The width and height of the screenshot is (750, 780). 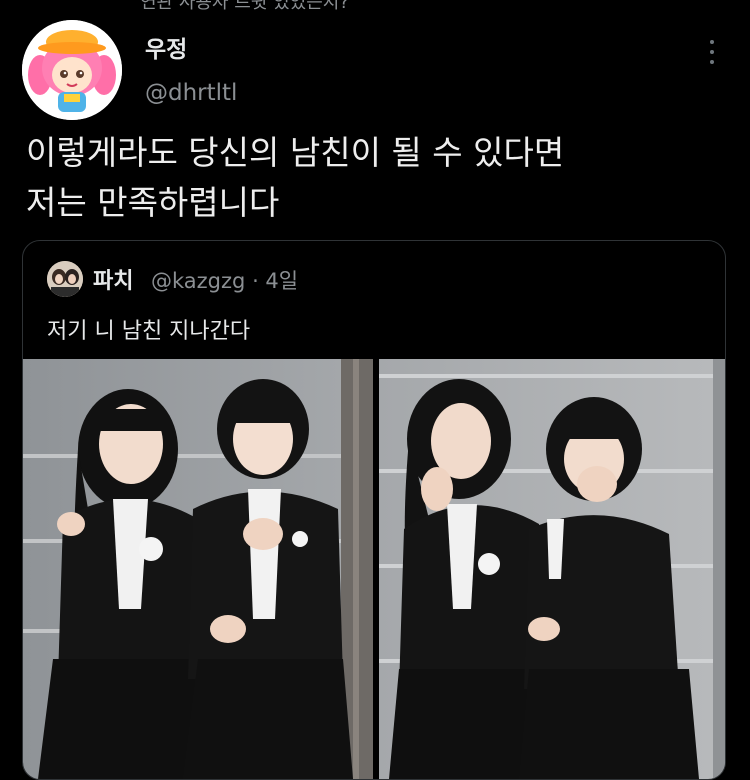 I want to click on quoted-author-meta: @kazgzg · 4일, so click(x=224, y=280).